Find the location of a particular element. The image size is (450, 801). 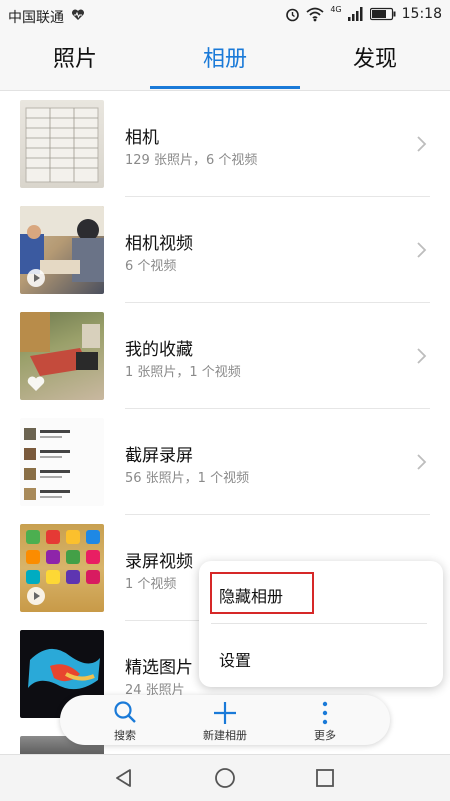

signal-icon is located at coordinates (355, 14).